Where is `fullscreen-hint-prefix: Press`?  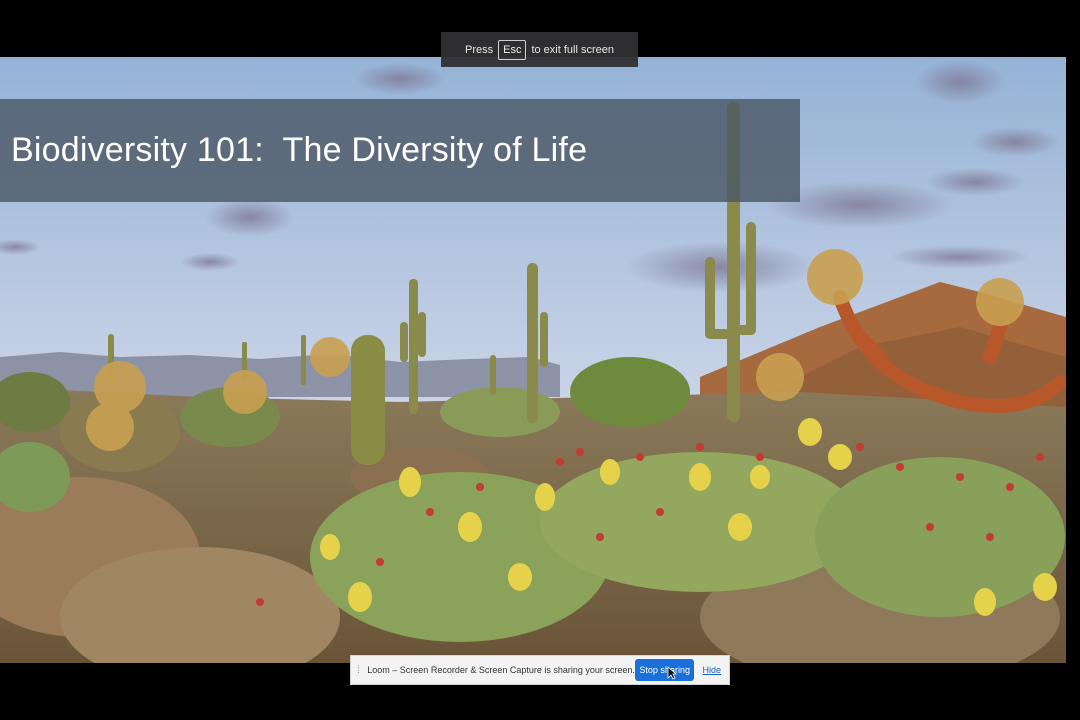 fullscreen-hint-prefix: Press is located at coordinates (479, 49).